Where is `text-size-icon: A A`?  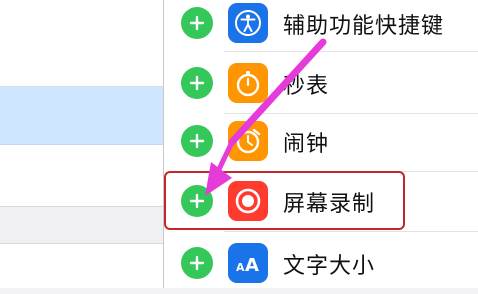 text-size-icon: A A is located at coordinates (248, 263).